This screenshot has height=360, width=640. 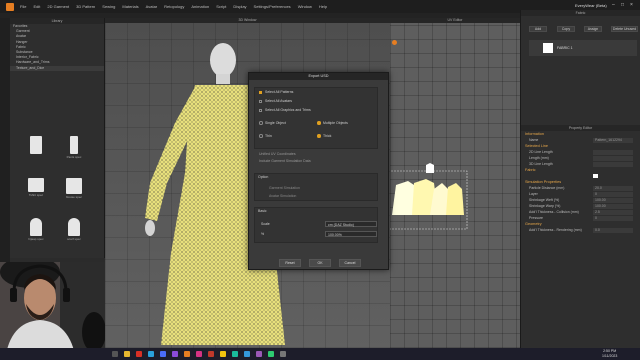 What do you see at coordinates (593, 29) in the screenshot?
I see `assign-button: Assign` at bounding box center [593, 29].